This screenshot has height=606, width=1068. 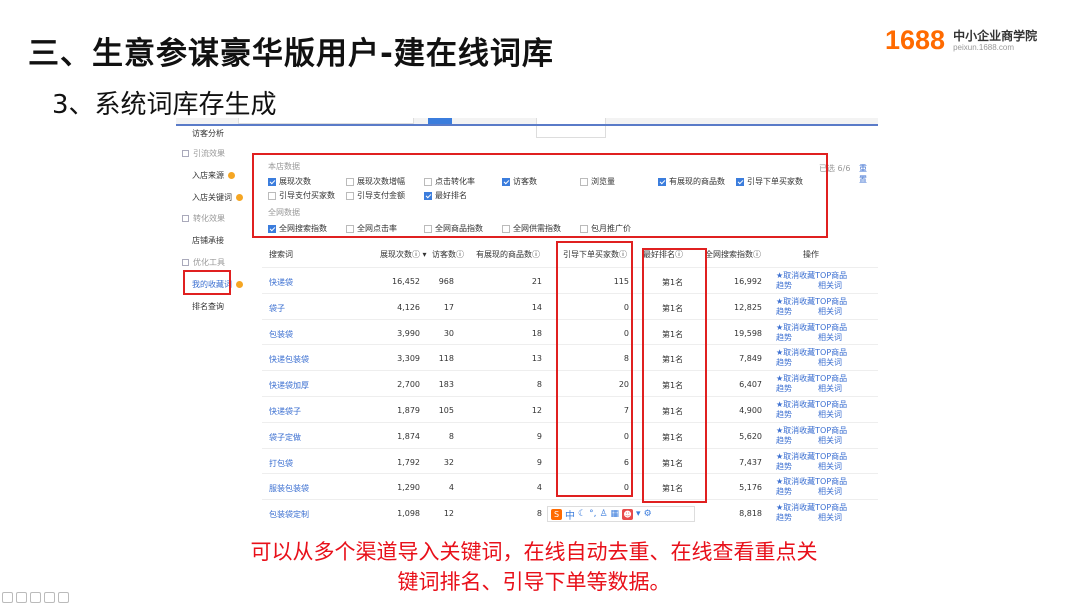 I want to click on moon-icon: ☾, so click(x=582, y=514).